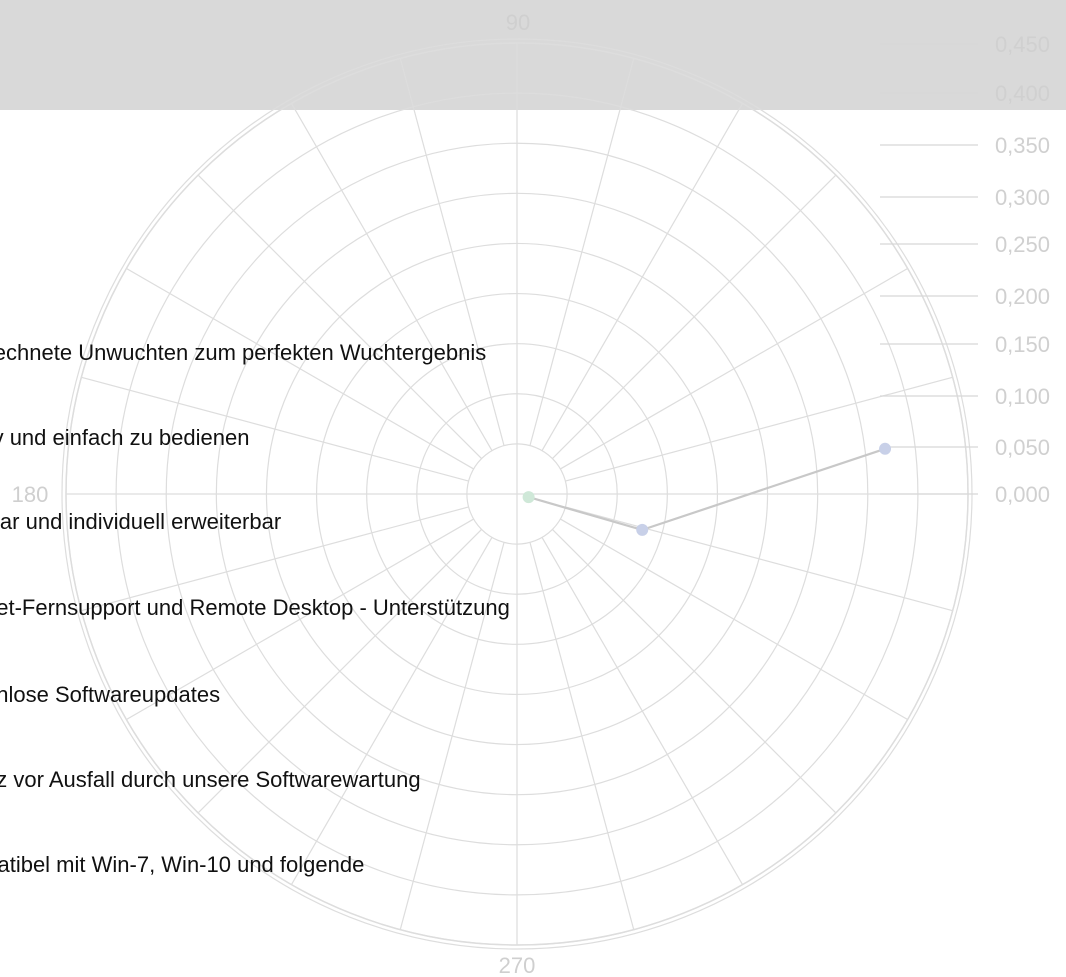  I want to click on scale-tick-label: 0,150, so click(1022, 344).